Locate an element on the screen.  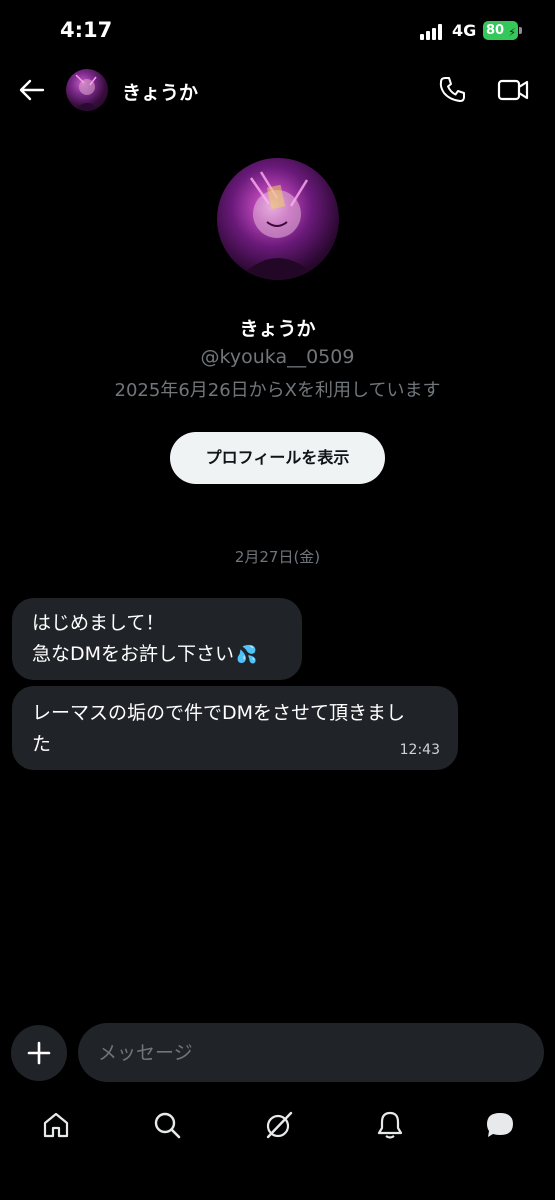
nav-notifications is located at coordinates (390, 1125).